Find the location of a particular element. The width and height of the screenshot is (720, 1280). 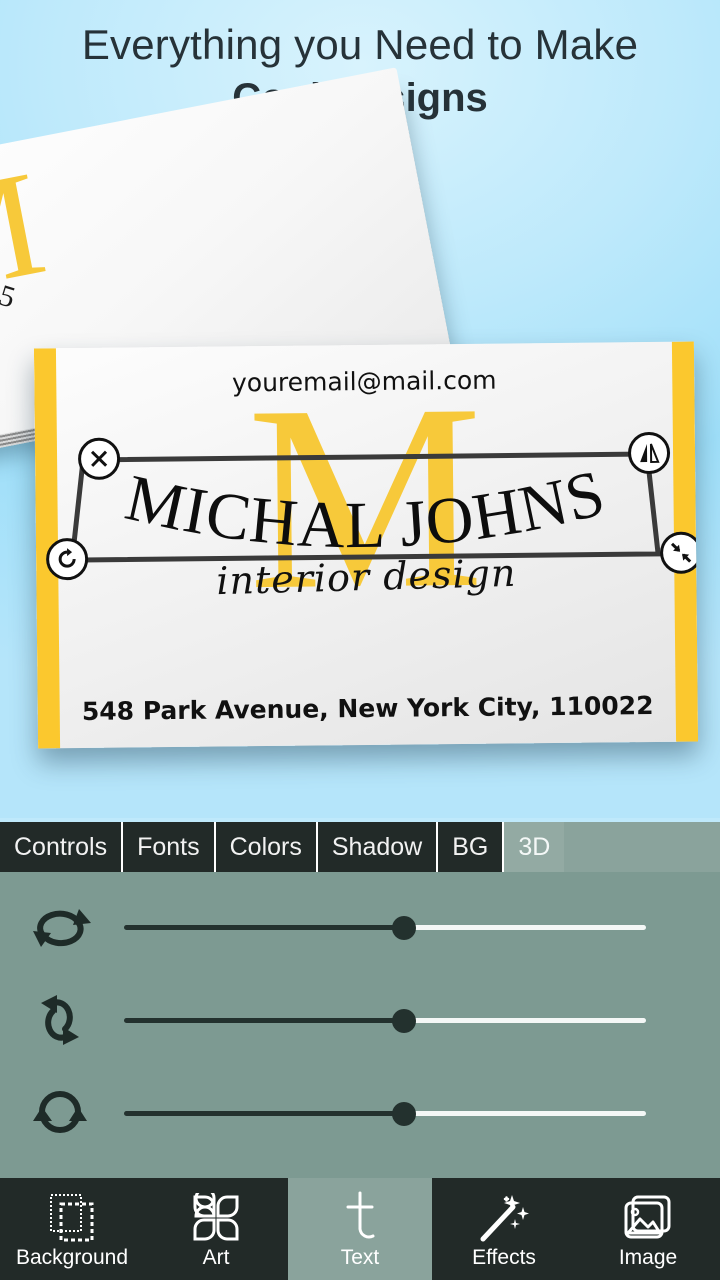

card-name-textpath: MICHAL JOHNS is located at coordinates (366, 510).